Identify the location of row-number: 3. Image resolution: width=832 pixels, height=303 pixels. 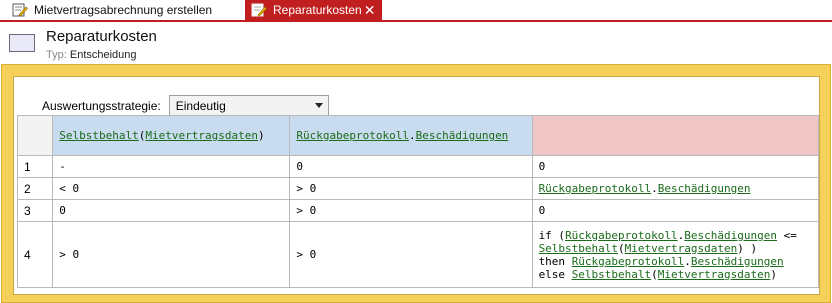
(35, 210).